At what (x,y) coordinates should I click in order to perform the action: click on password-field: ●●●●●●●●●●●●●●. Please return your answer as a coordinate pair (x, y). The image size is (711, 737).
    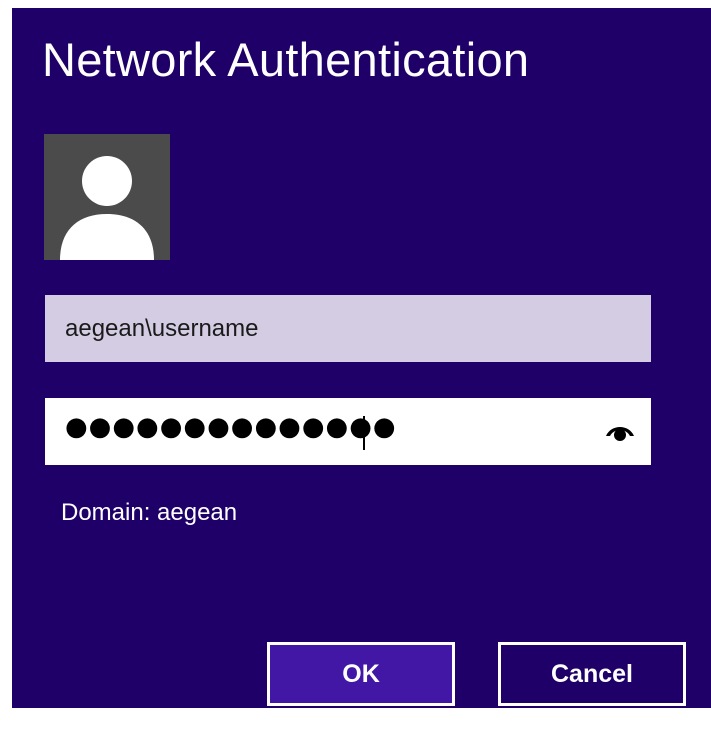
    Looking at the image, I should click on (348, 431).